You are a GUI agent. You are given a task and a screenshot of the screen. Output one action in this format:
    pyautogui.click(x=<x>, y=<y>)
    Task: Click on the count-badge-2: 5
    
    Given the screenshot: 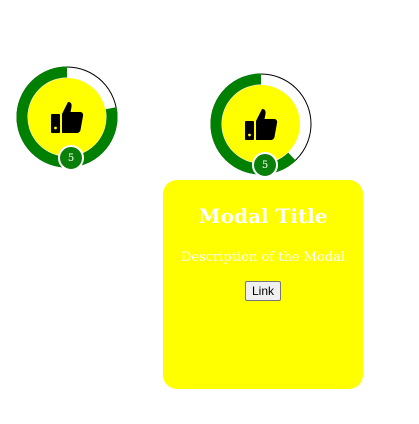 What is the action you would take?
    pyautogui.click(x=265, y=165)
    